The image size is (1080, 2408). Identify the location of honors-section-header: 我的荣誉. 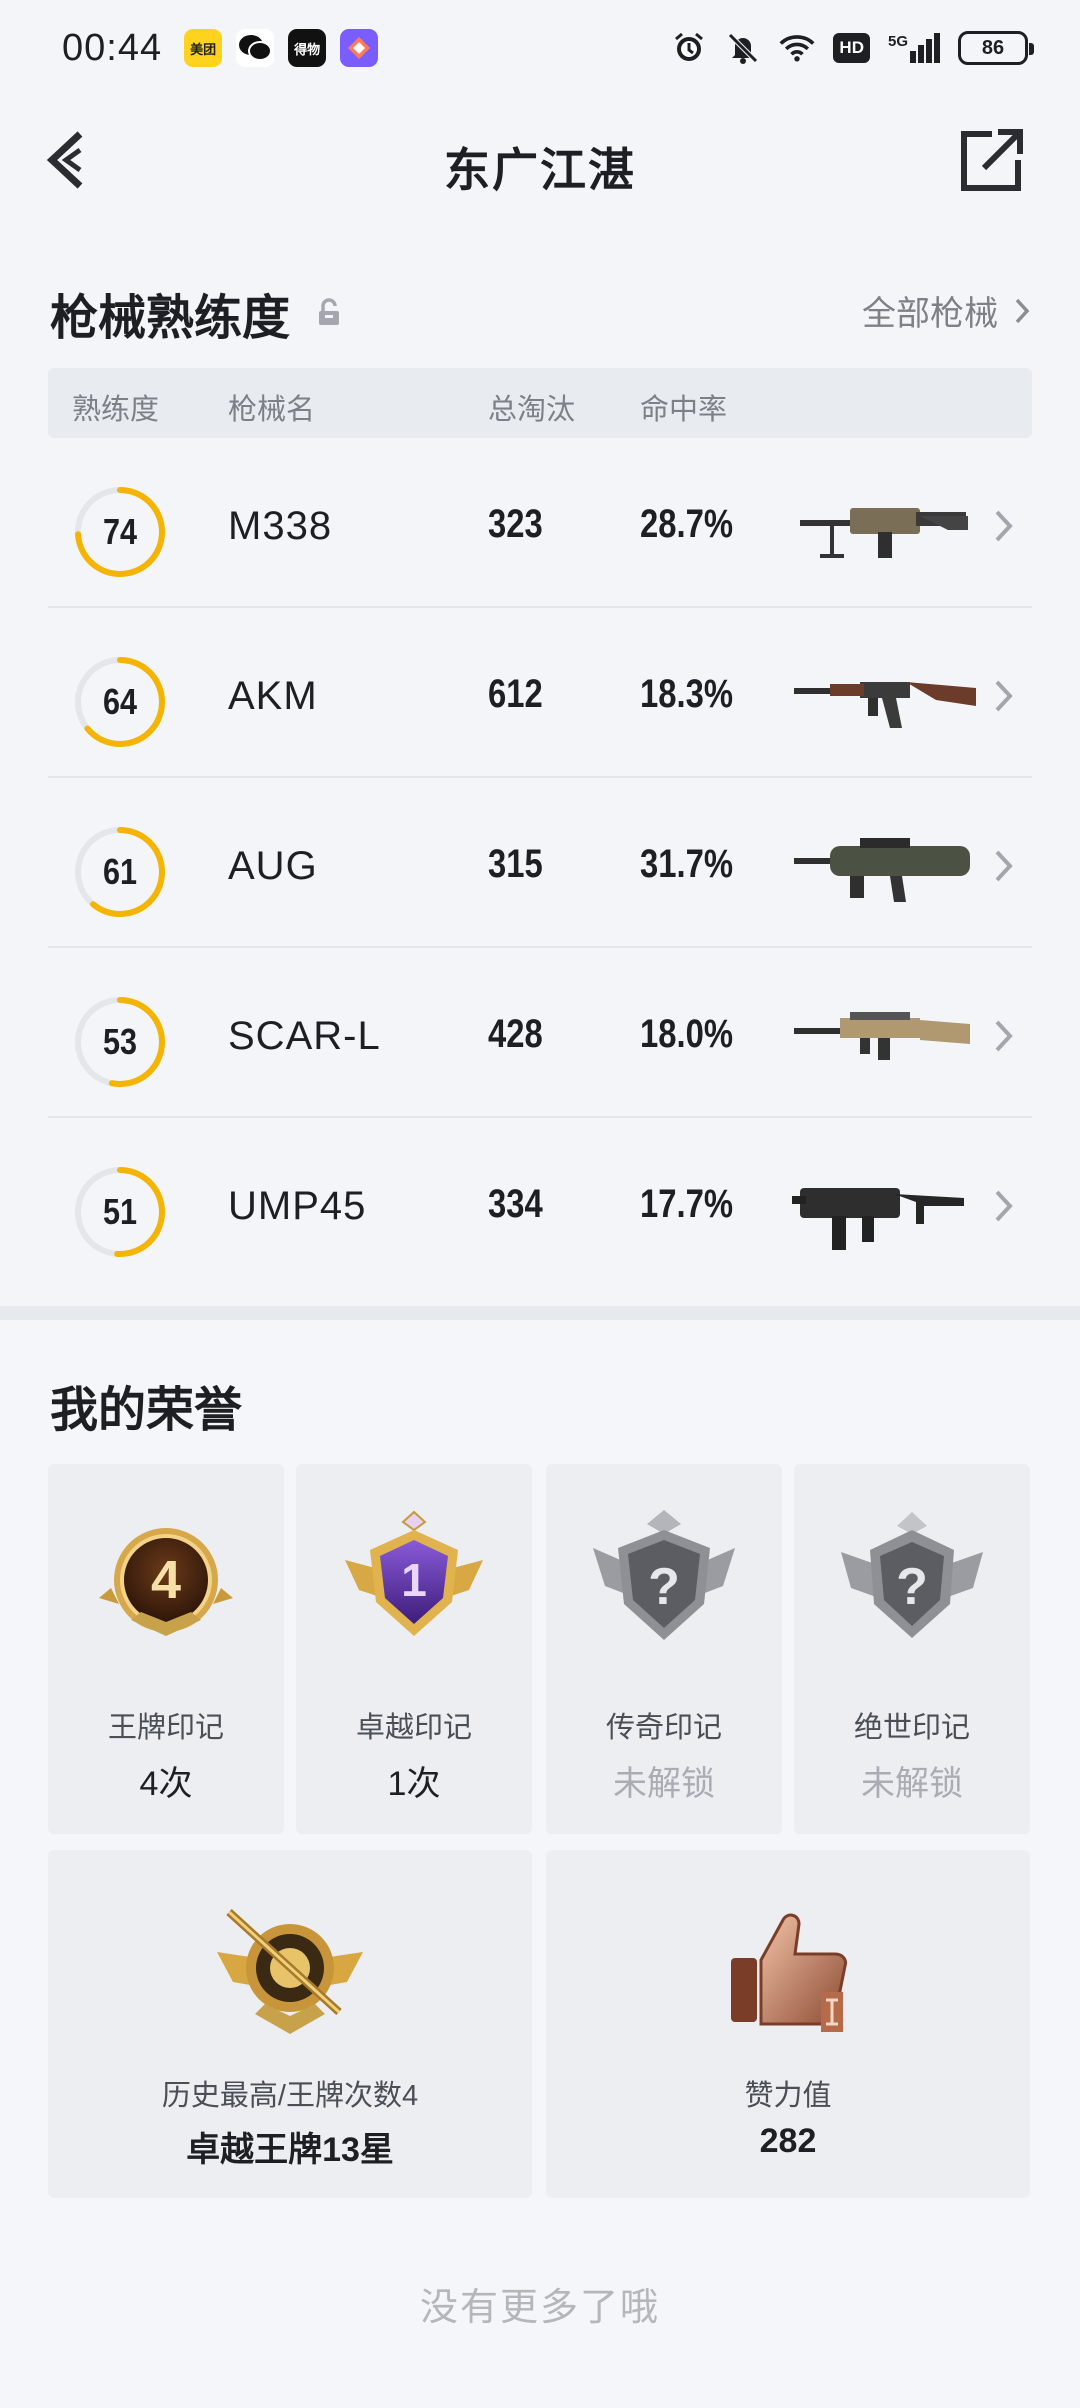
(540, 1405).